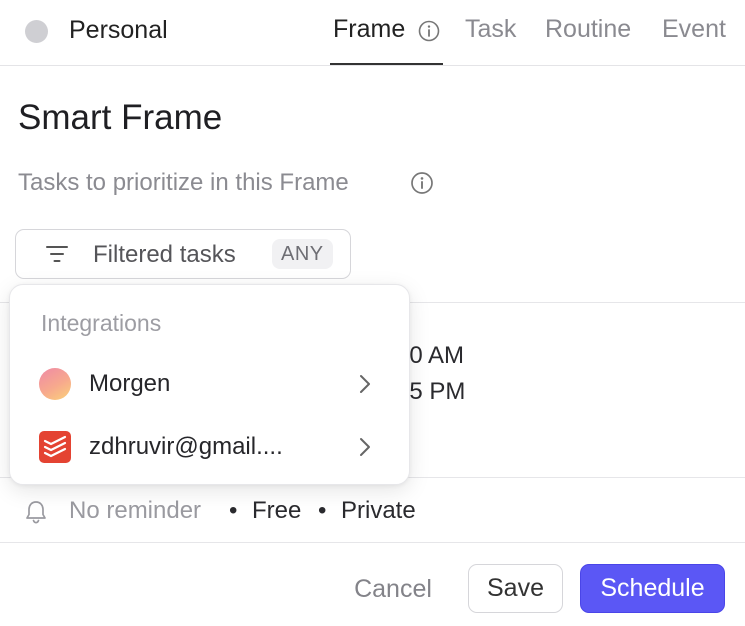 This screenshot has width=745, height=626. I want to click on schedule-button: Schedule, so click(652, 588).